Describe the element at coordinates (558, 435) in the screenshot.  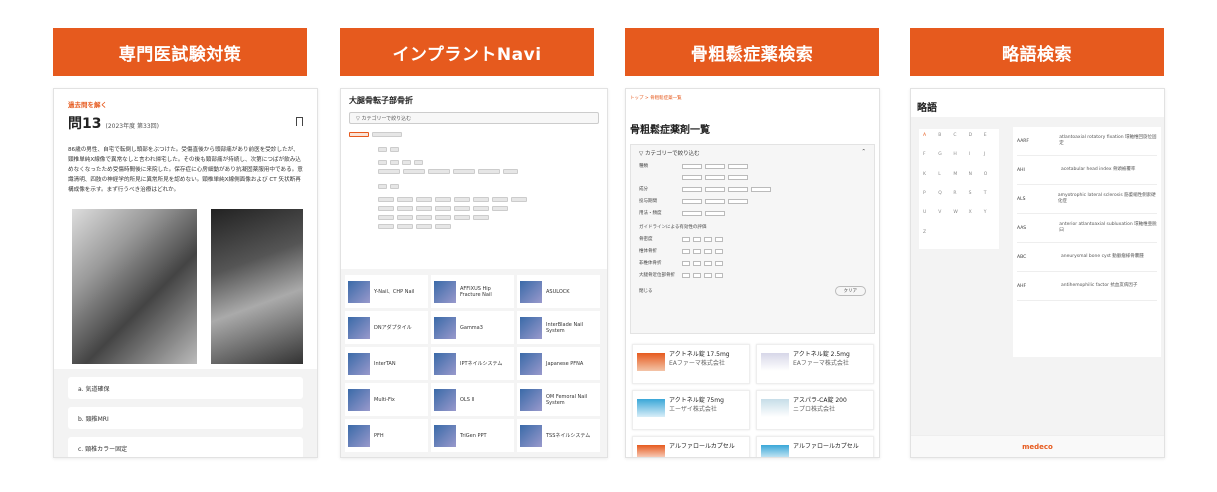
I see `product-card: TSSネイルシステム` at that location.